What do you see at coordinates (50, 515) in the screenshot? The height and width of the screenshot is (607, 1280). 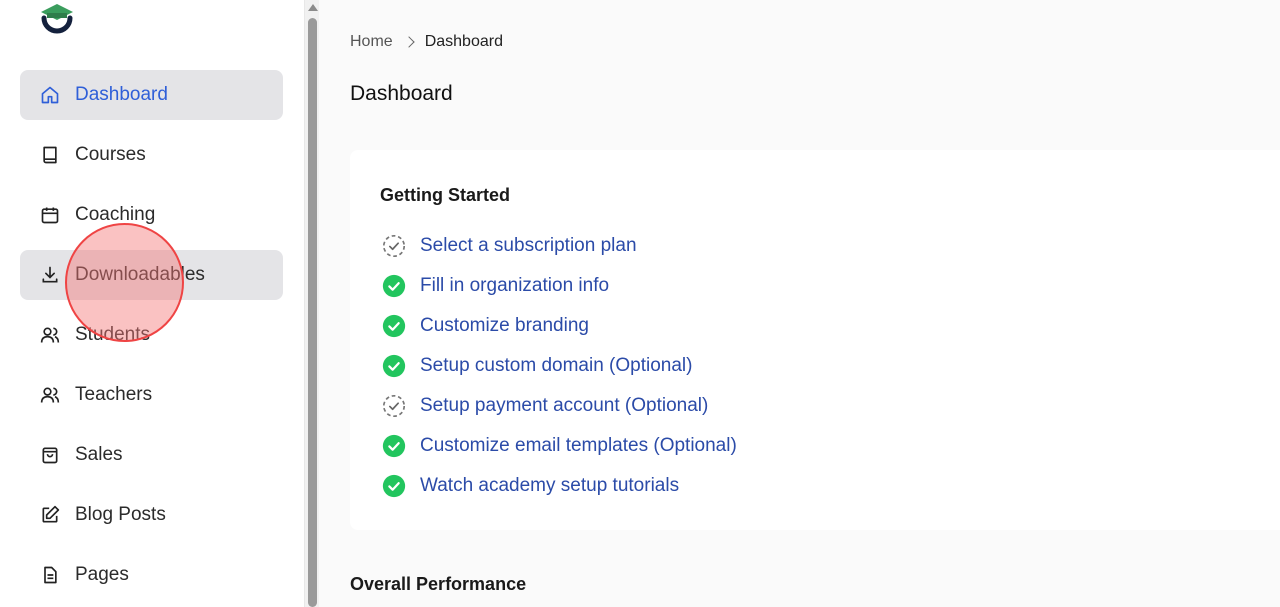 I see `edit-icon` at bounding box center [50, 515].